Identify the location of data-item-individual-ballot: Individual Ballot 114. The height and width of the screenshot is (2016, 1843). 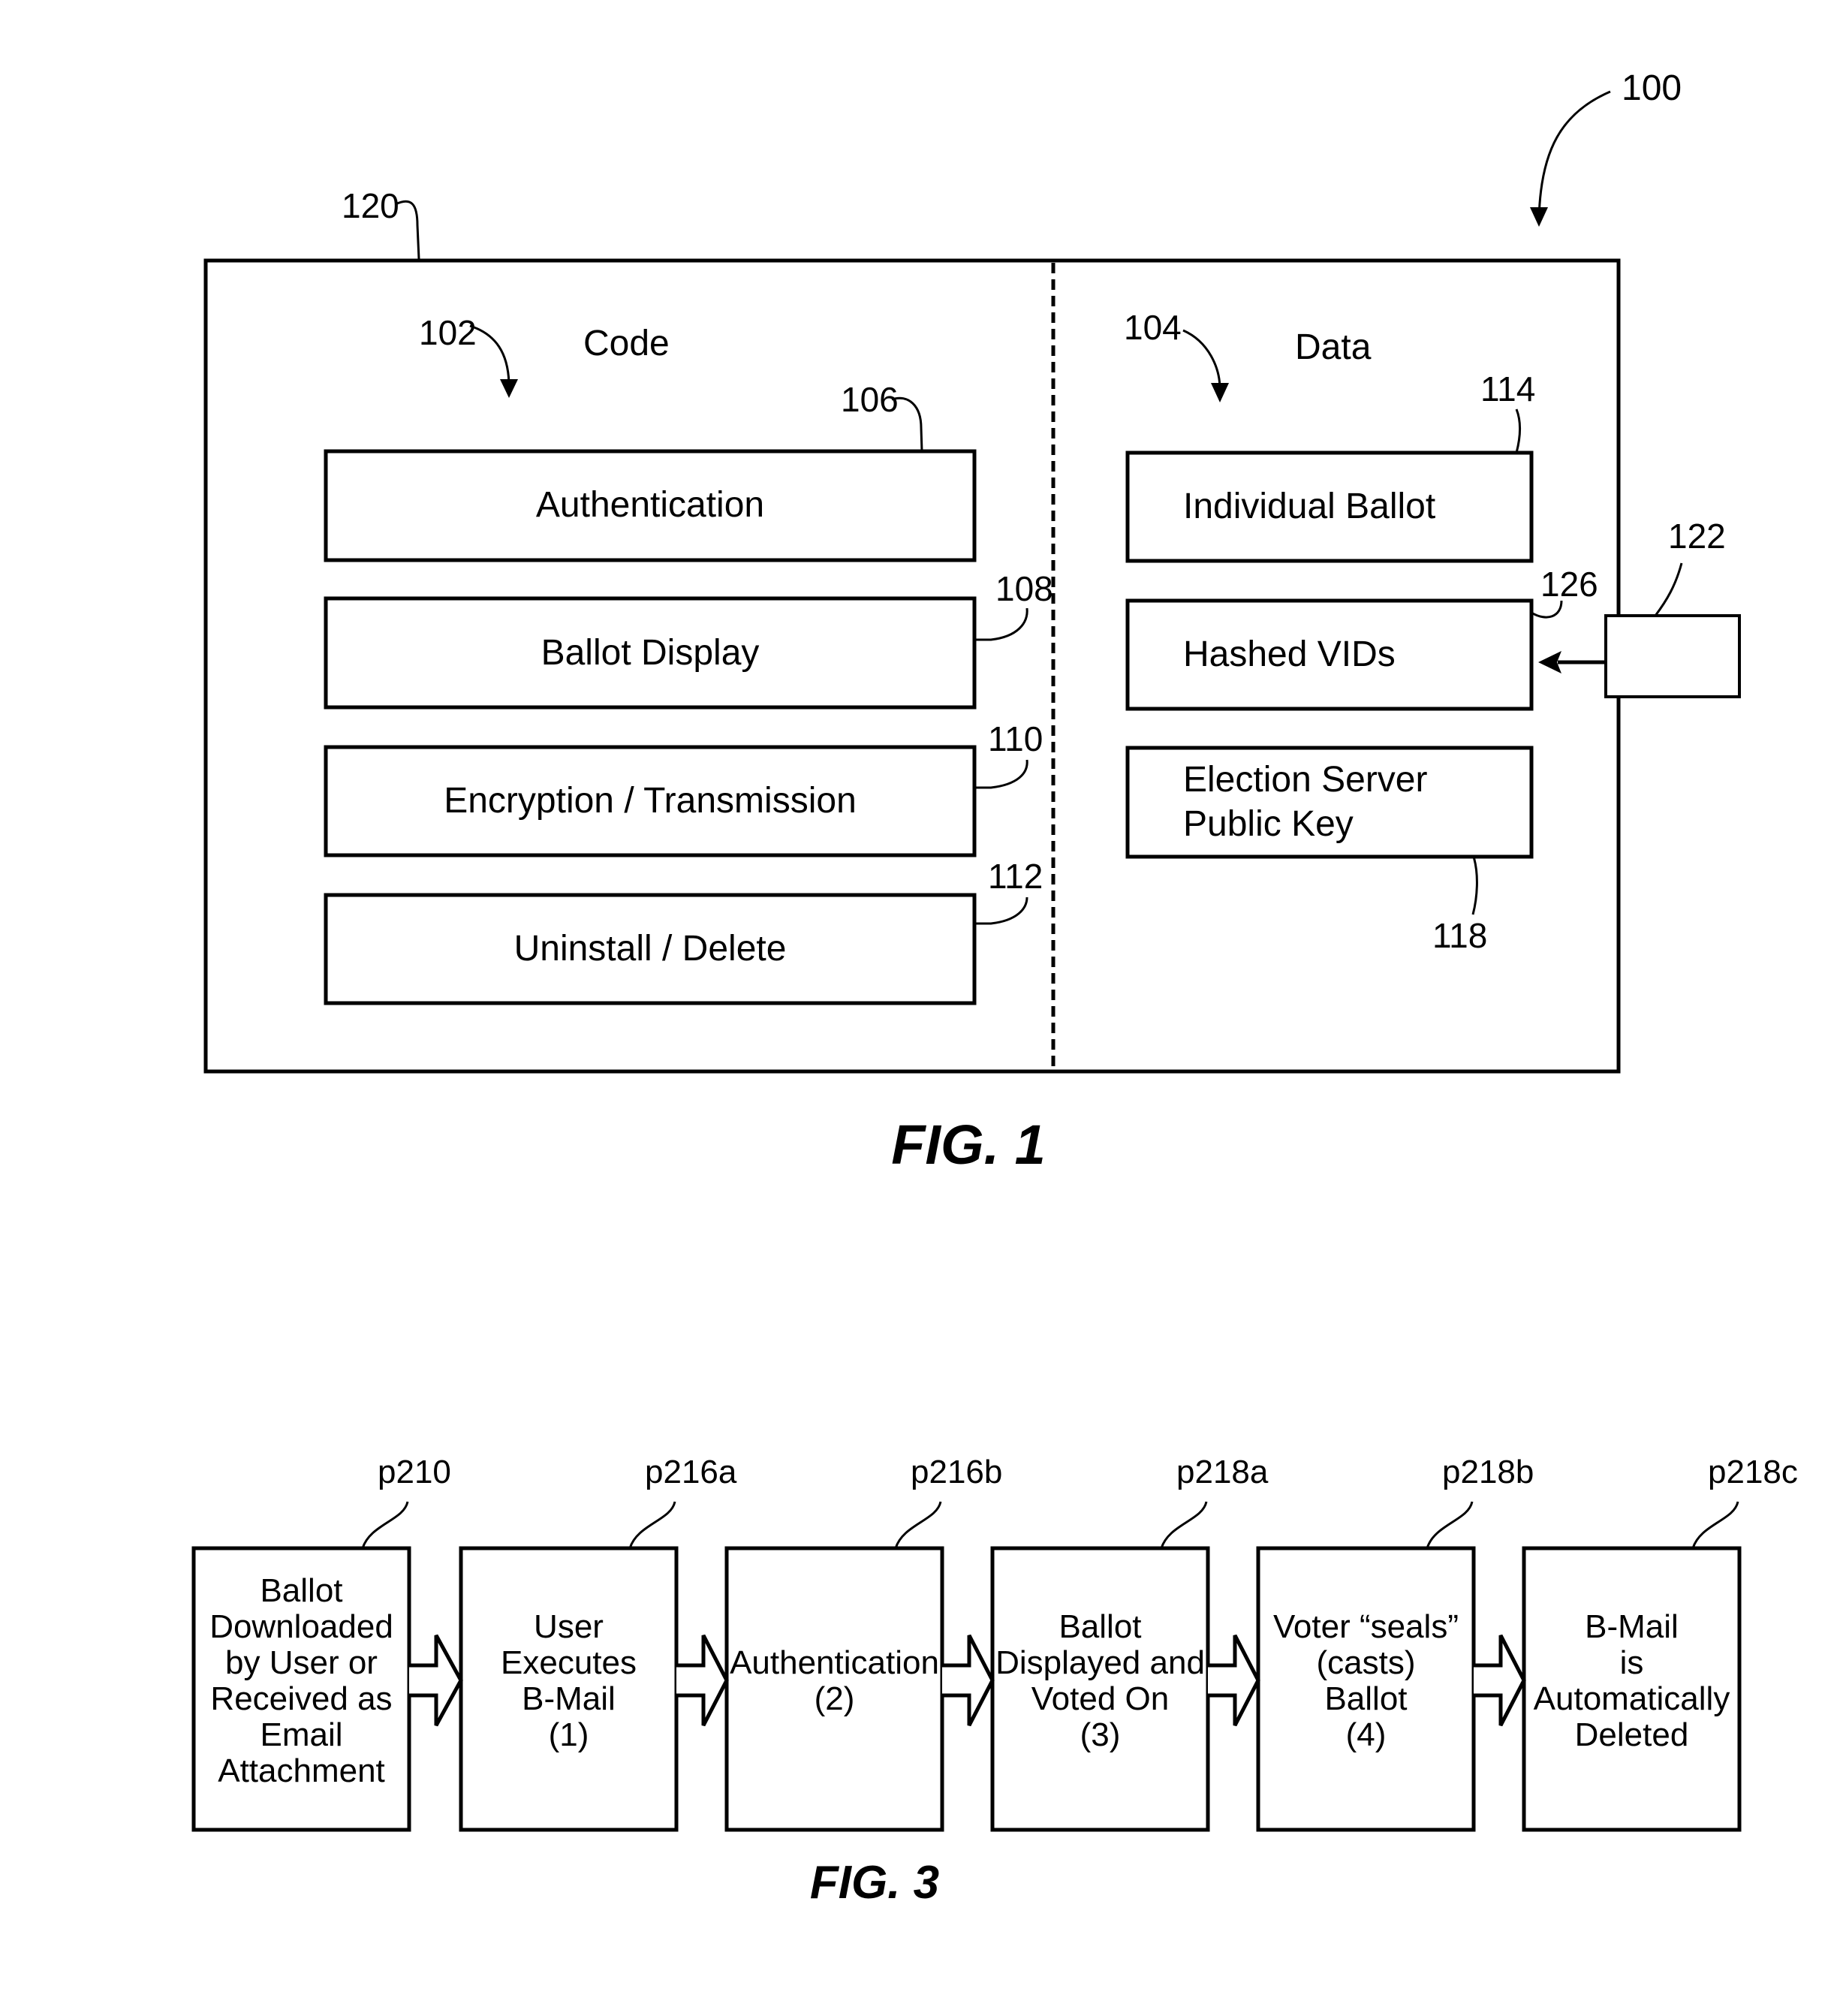
(1330, 466).